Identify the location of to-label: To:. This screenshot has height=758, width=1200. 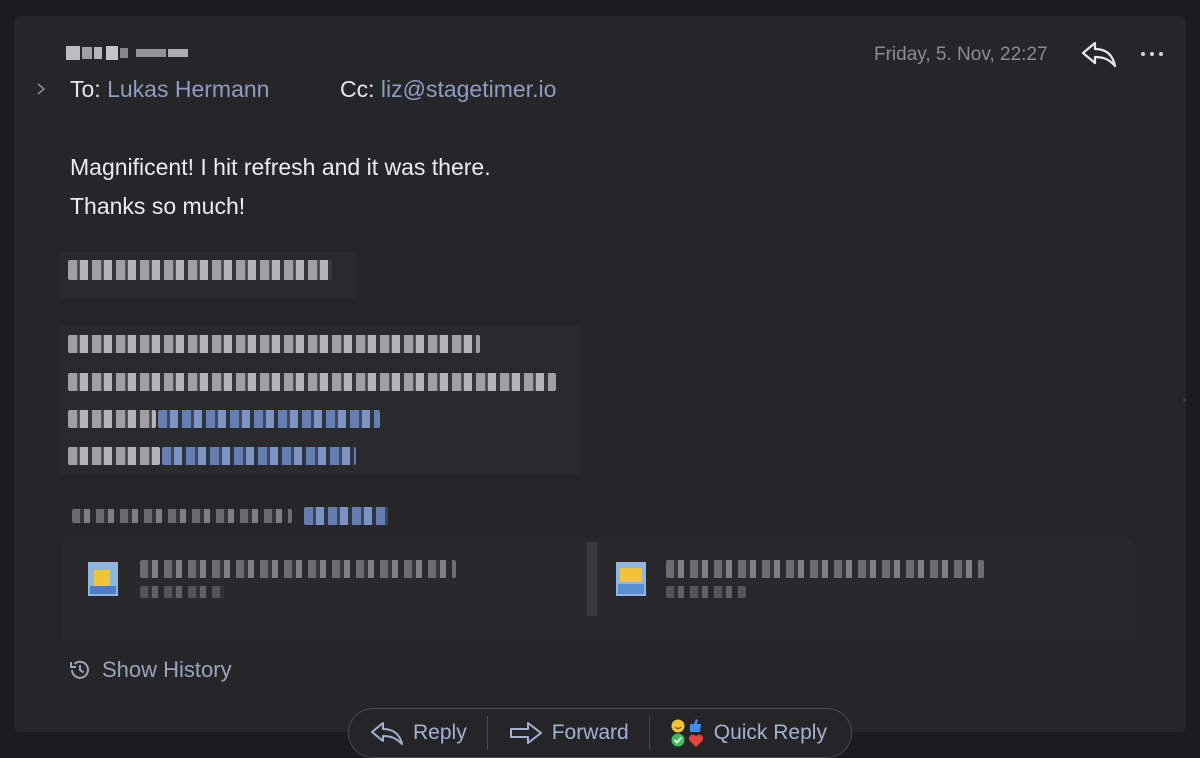
(85, 89).